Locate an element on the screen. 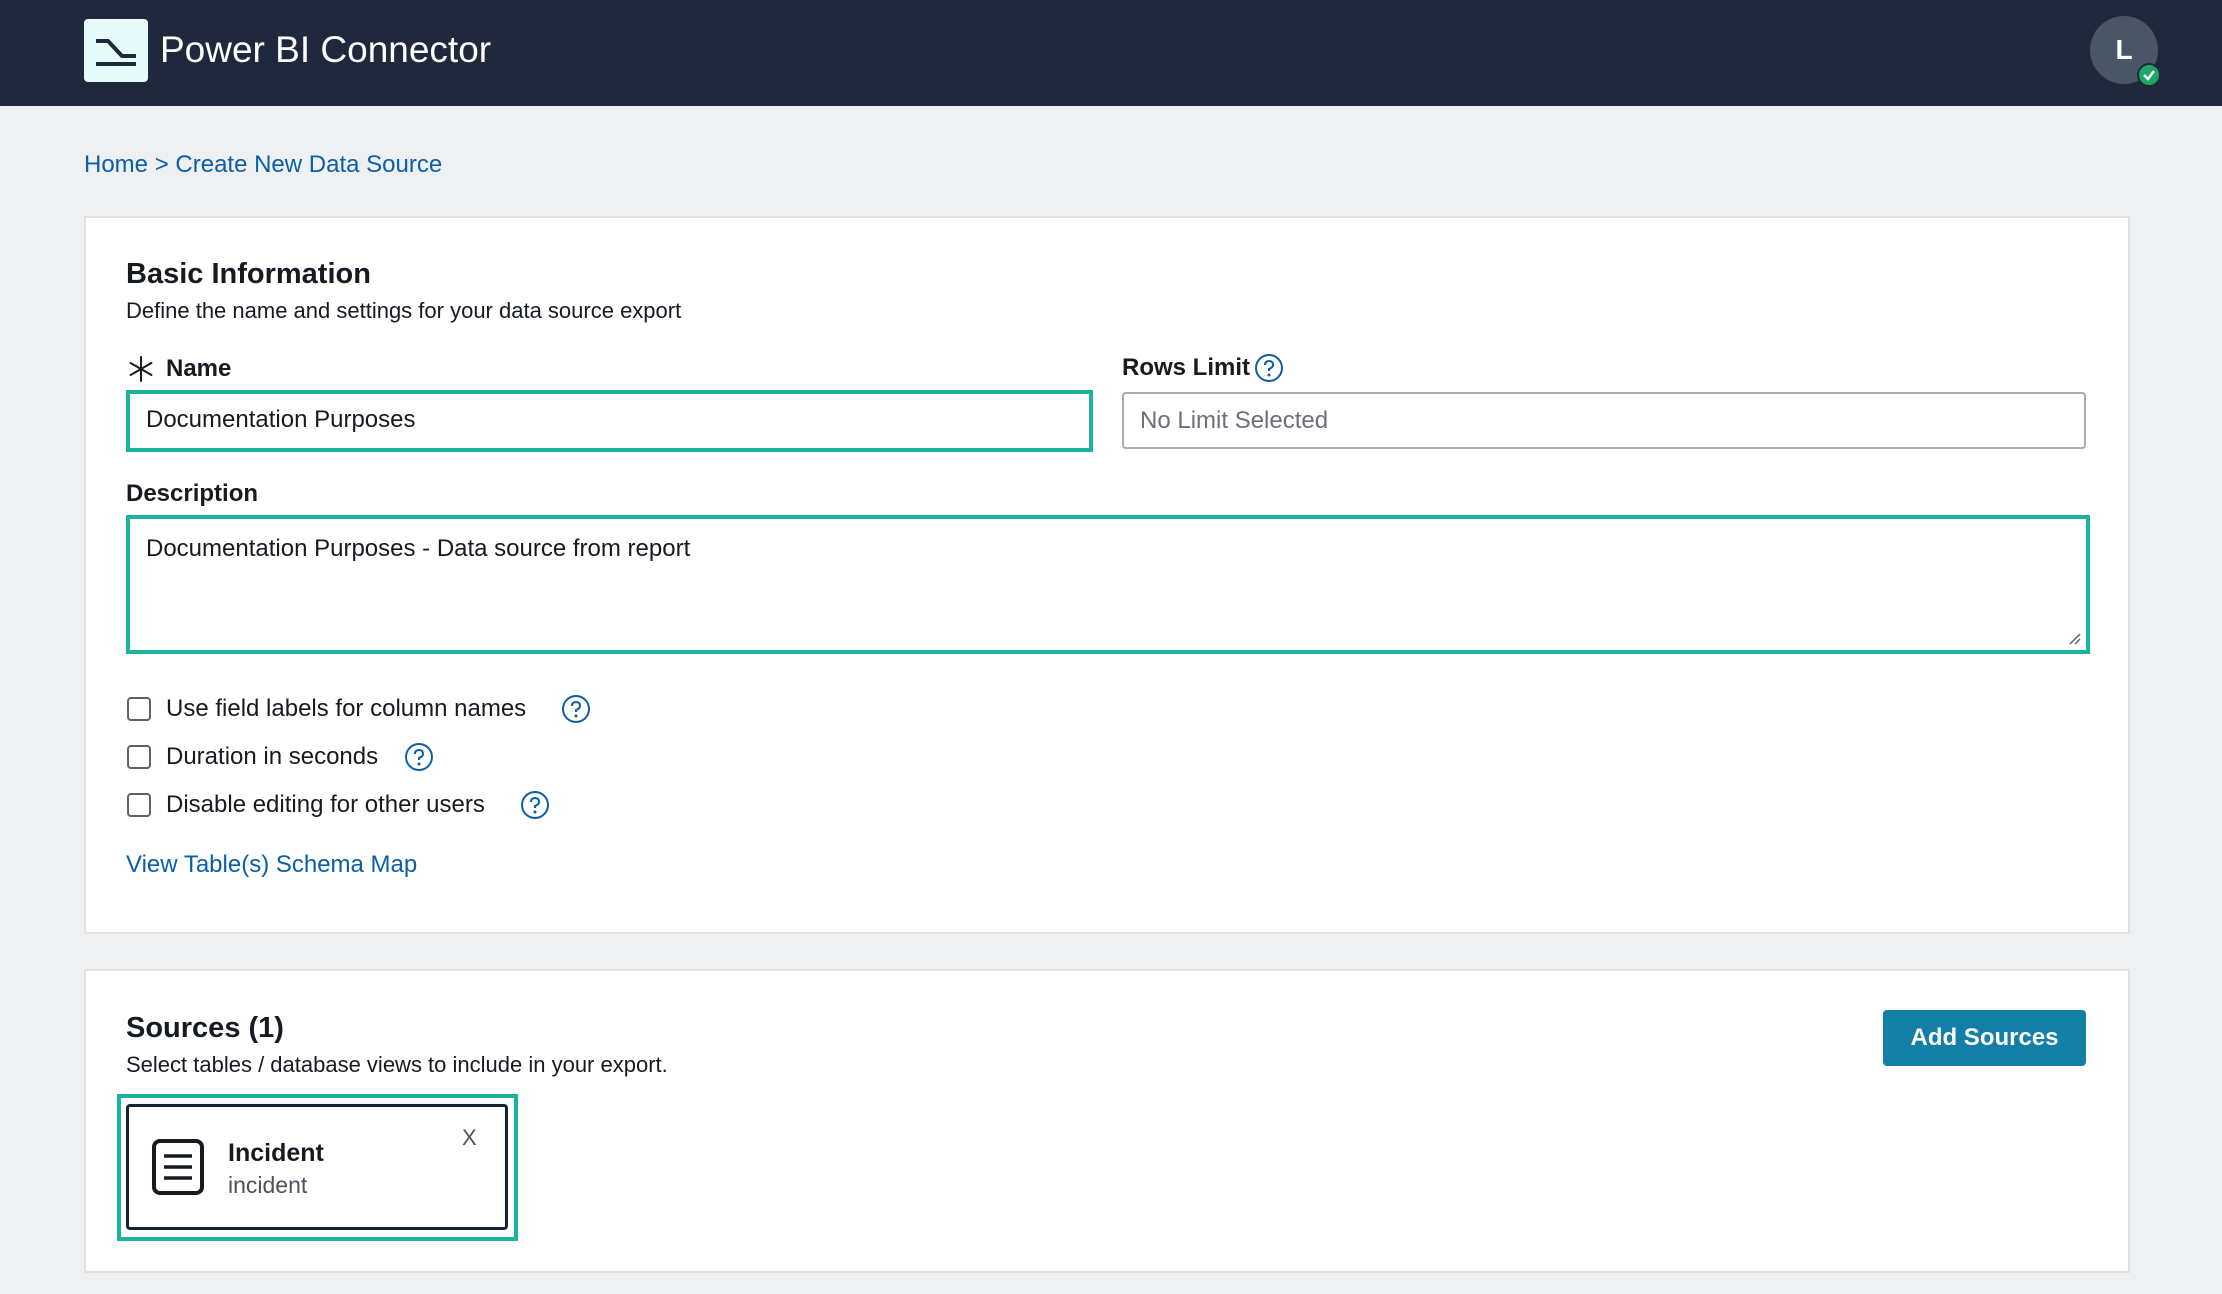  remove-source-button: X is located at coordinates (469, 1138).